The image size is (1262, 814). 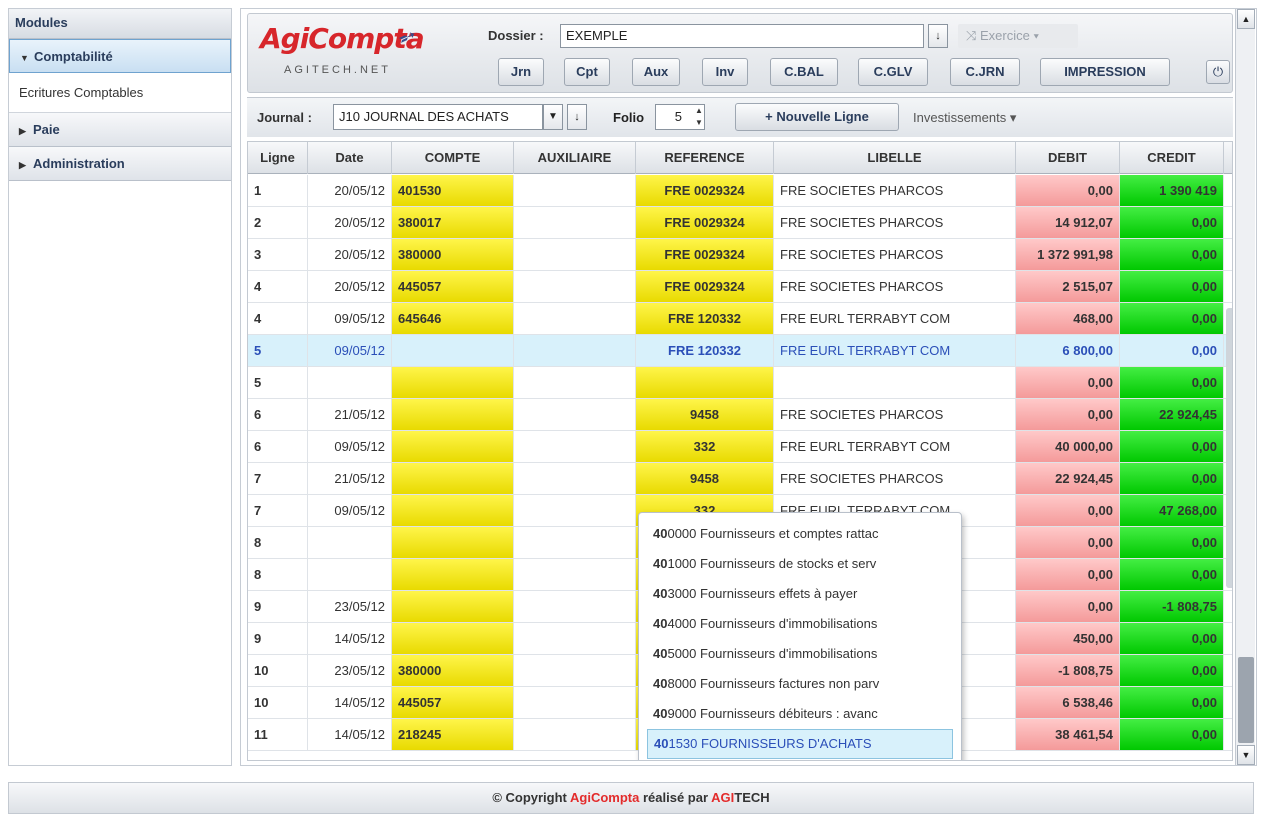 I want to click on cell-date, so click(x=350, y=542).